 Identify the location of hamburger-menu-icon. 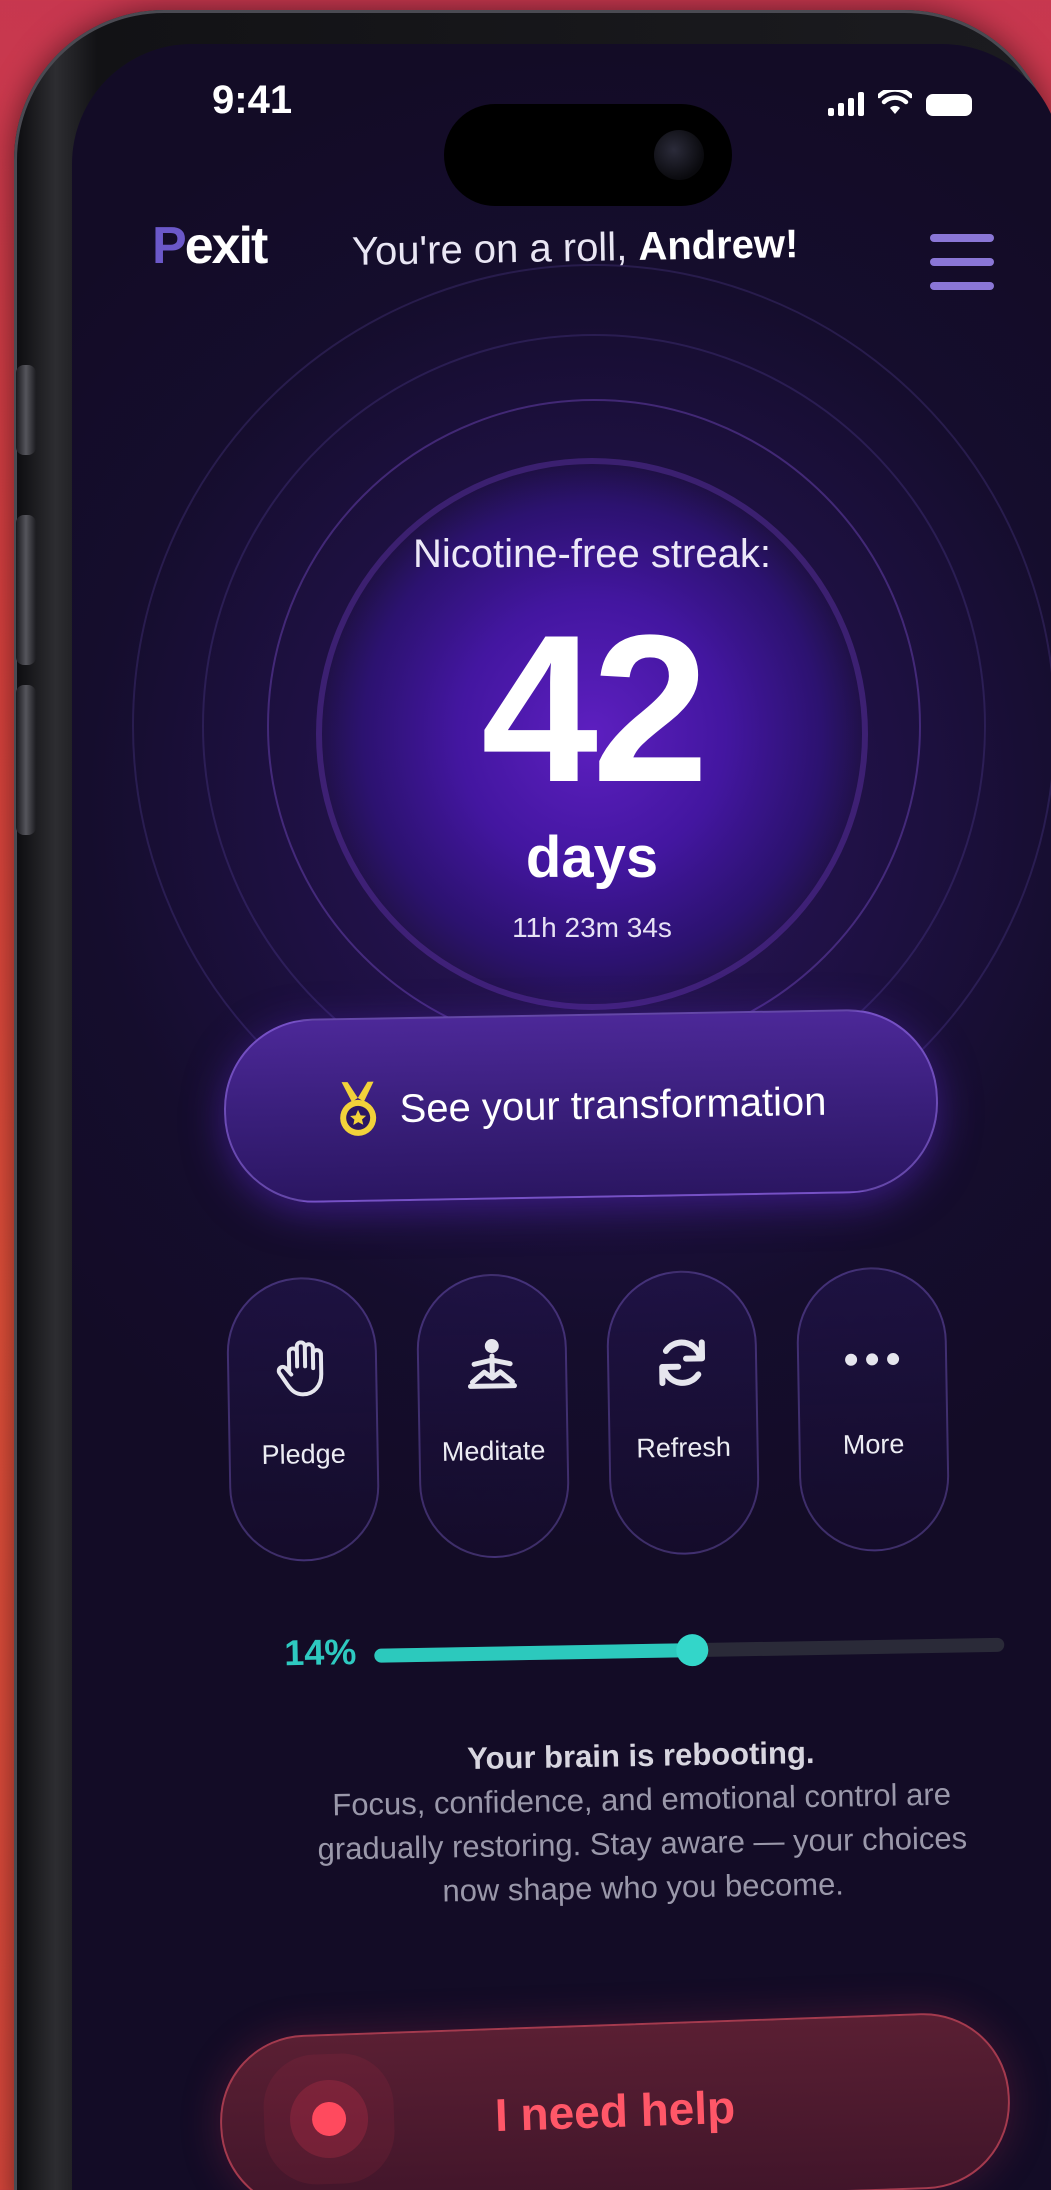
(962, 262).